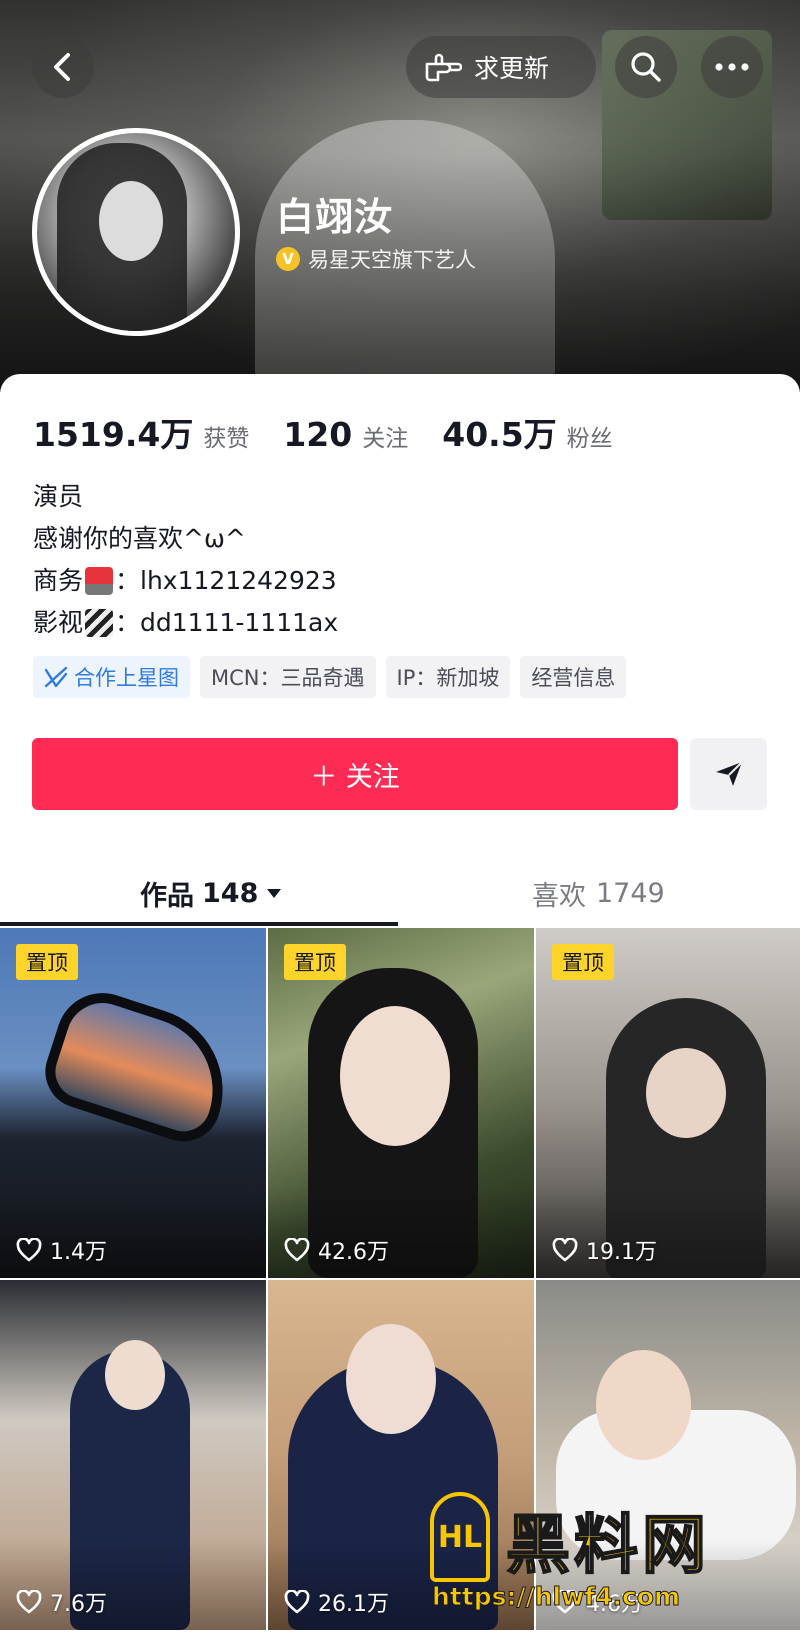 The height and width of the screenshot is (1638, 800). Describe the element at coordinates (556, 1597) in the screenshot. I see `watermark-url: https://hlwf4.com` at that location.